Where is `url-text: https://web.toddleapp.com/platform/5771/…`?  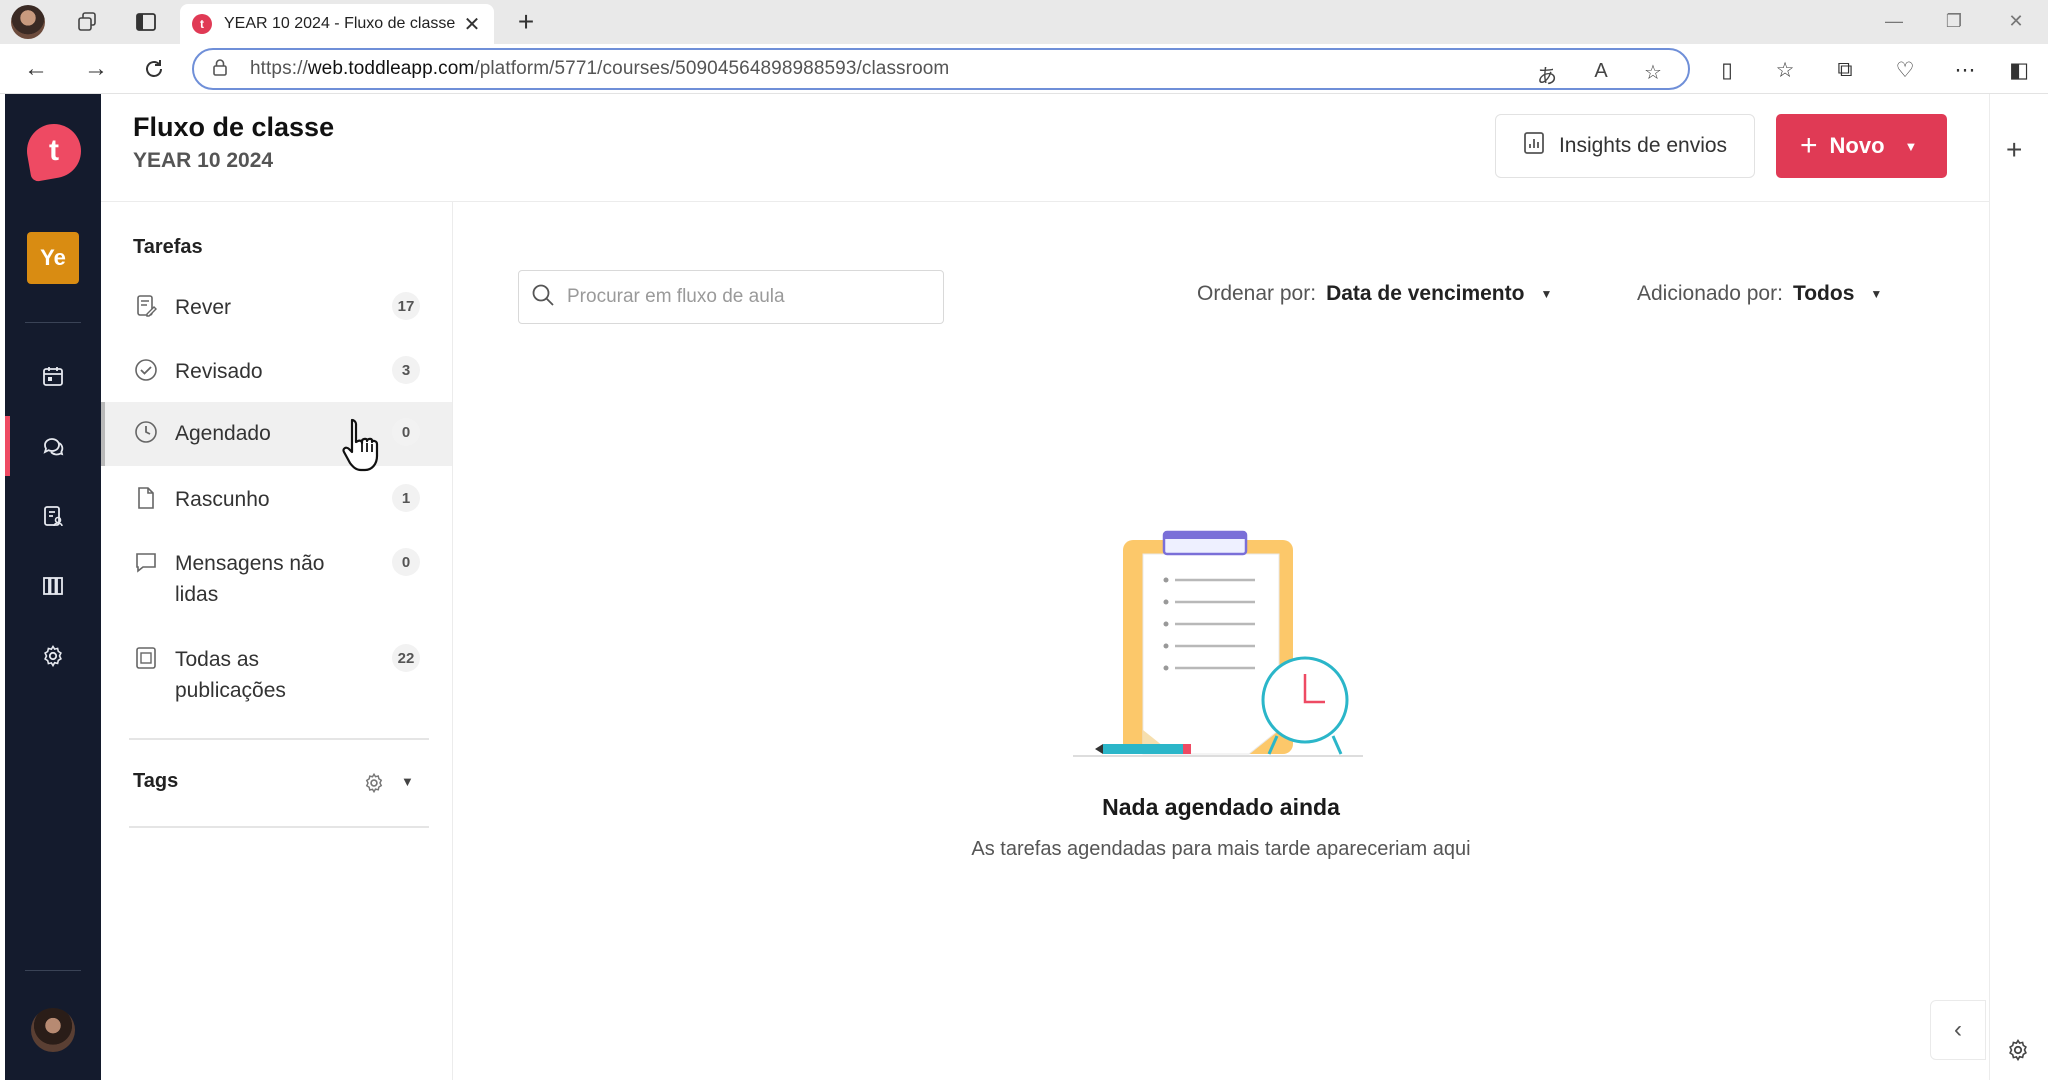 url-text: https://web.toddleapp.com/platform/5771/… is located at coordinates (600, 68).